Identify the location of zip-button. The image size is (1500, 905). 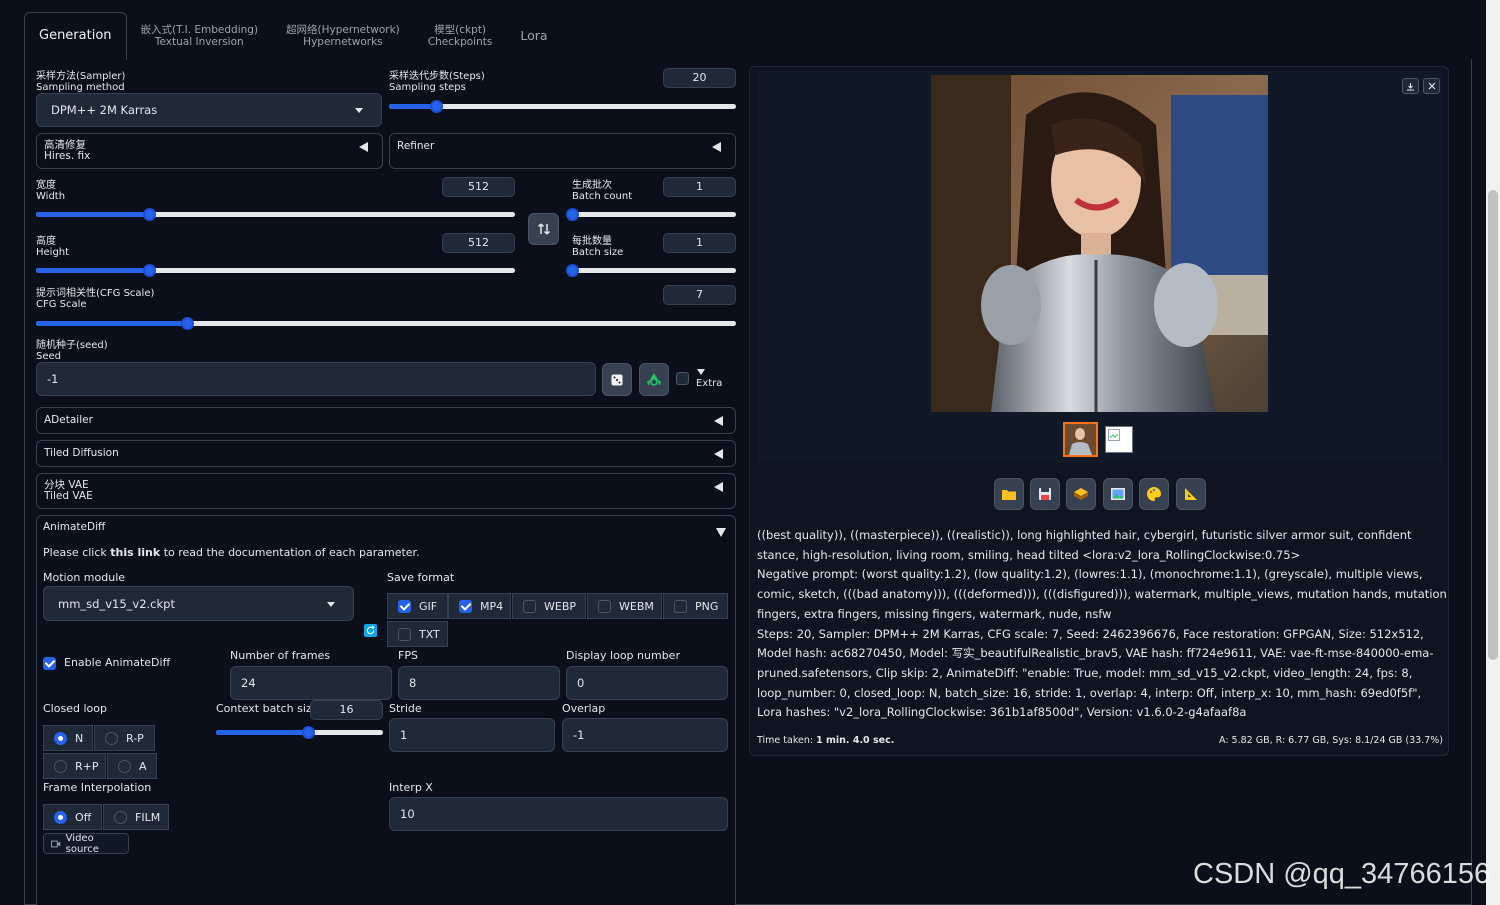
(1081, 494).